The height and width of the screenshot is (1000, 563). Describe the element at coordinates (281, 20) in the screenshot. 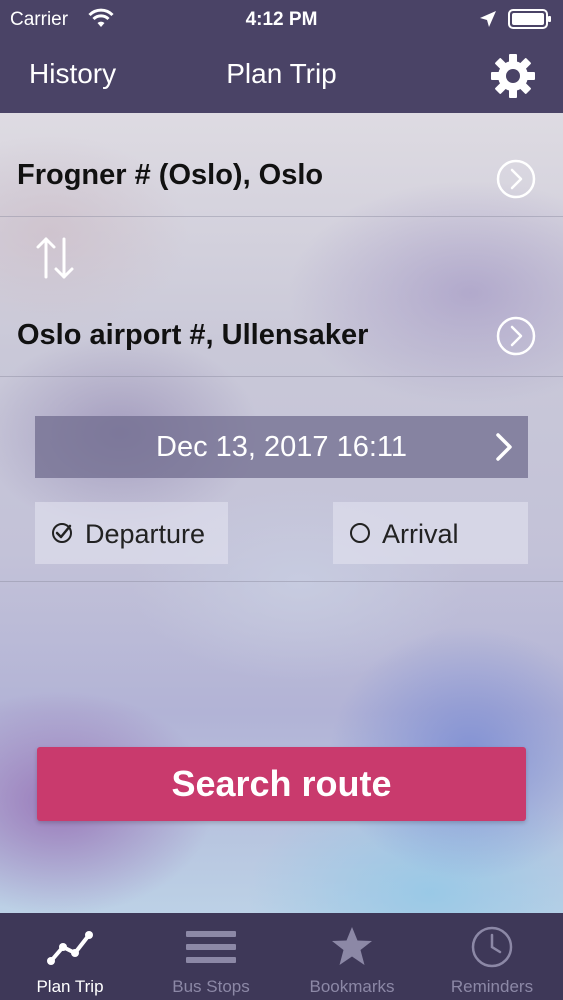

I see `status-bar: Carrier 4:12 PM` at that location.